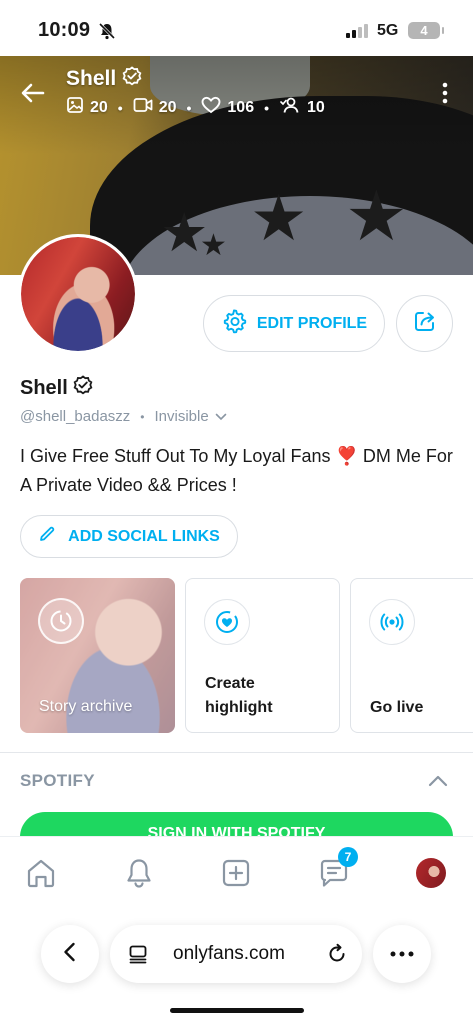 The width and height of the screenshot is (473, 1024). What do you see at coordinates (234, 323) in the screenshot?
I see `gear-icon` at bounding box center [234, 323].